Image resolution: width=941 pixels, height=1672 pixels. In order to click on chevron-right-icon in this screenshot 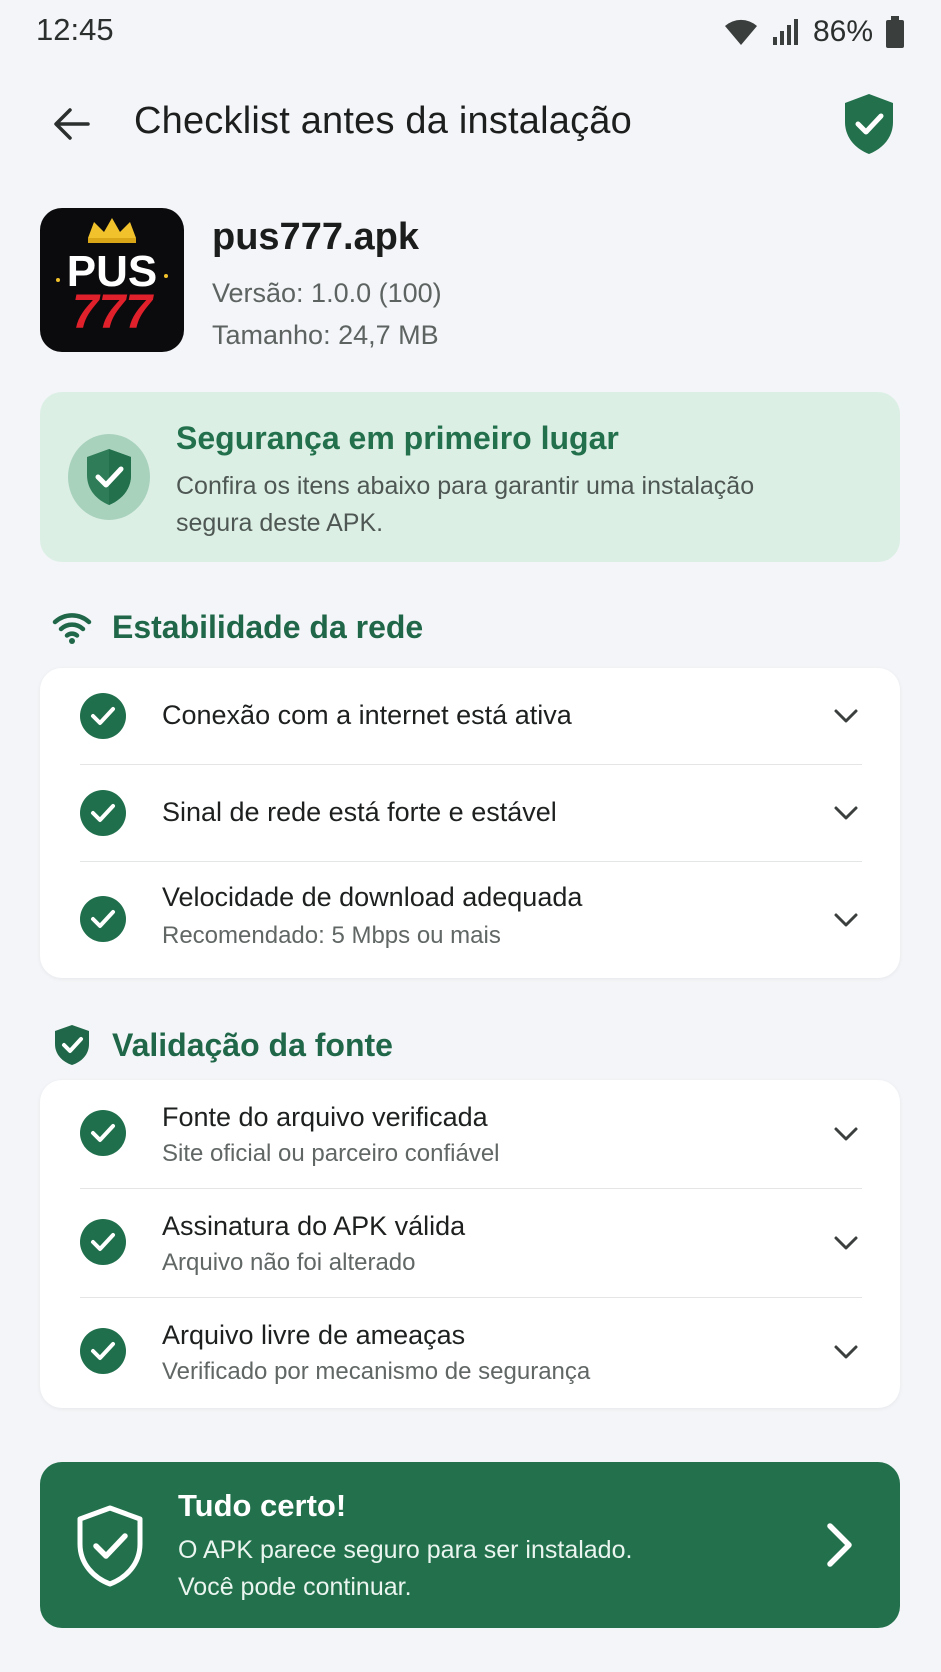, I will do `click(839, 1545)`.